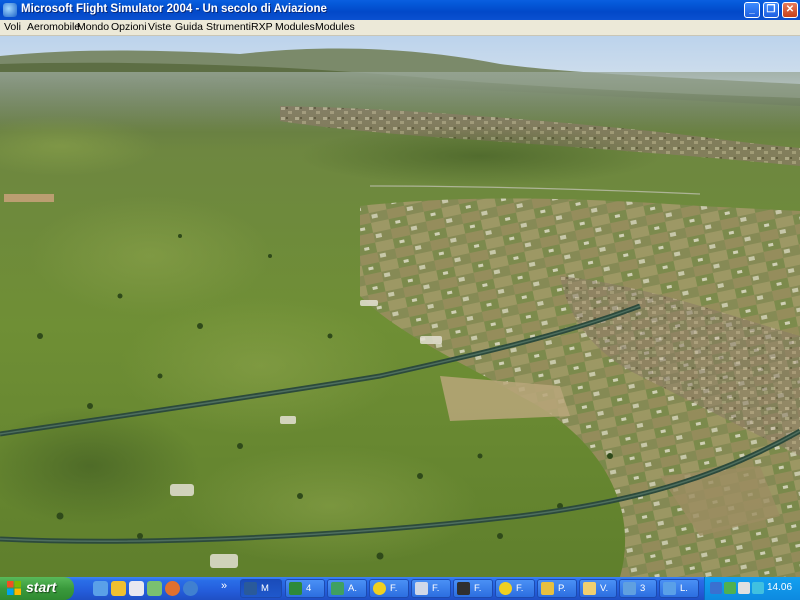  I want to click on windows-logo-icon, so click(14, 588).